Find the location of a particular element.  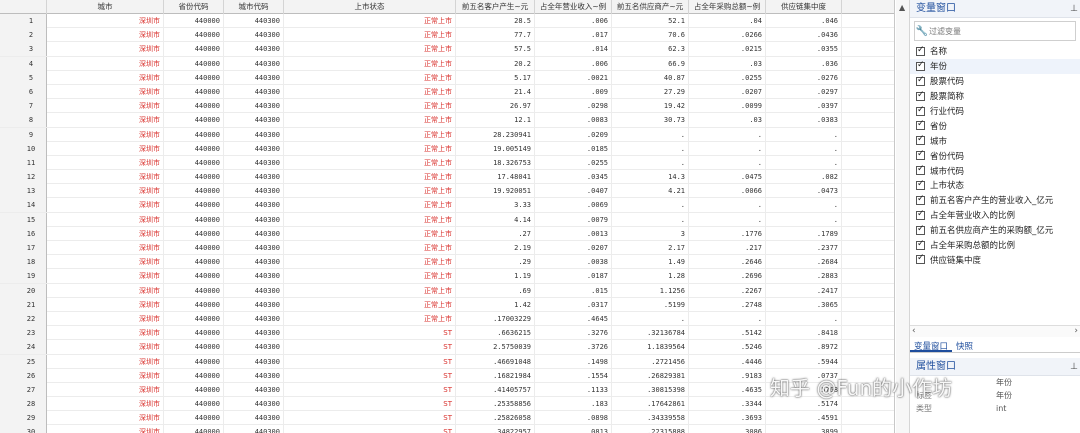

table-cell: 5.17 is located at coordinates (495, 77).